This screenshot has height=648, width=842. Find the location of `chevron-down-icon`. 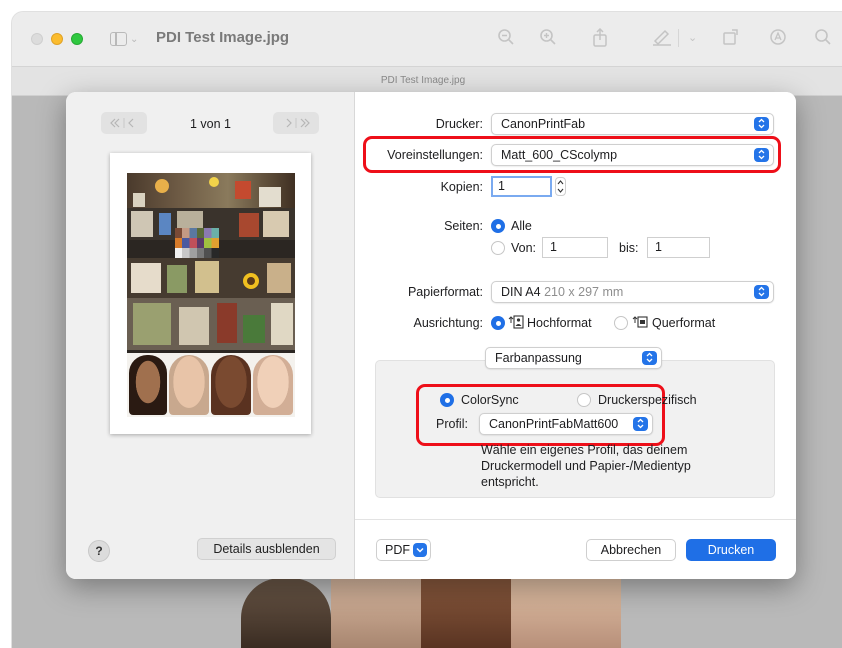

chevron-down-icon is located at coordinates (420, 550).